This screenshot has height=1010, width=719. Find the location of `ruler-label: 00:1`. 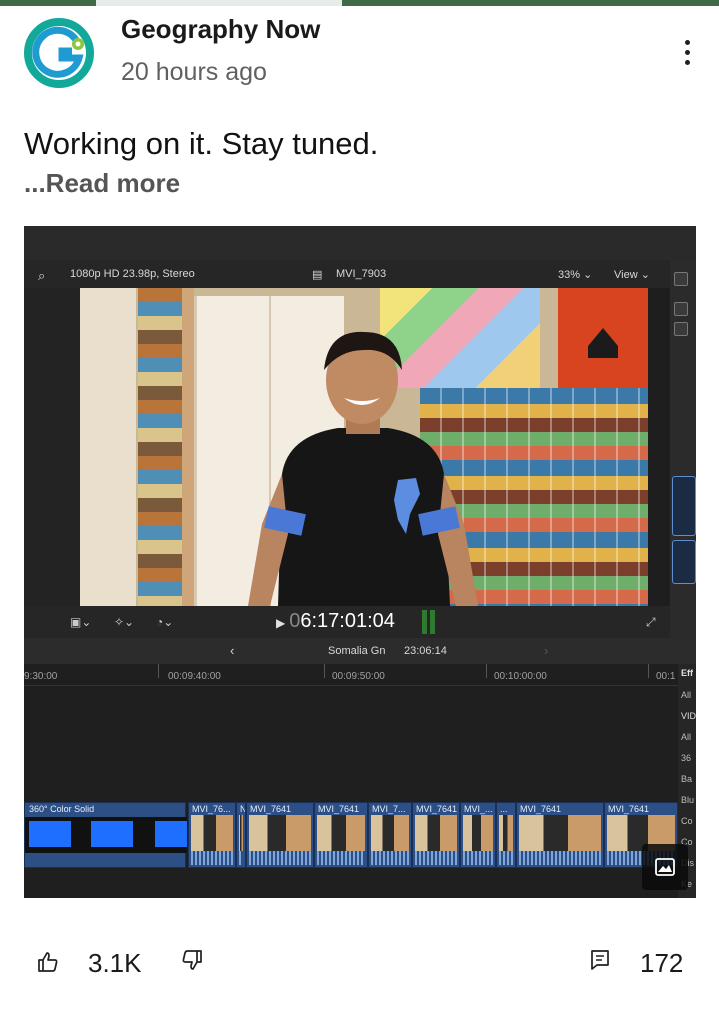

ruler-label: 00:1 is located at coordinates (666, 676).